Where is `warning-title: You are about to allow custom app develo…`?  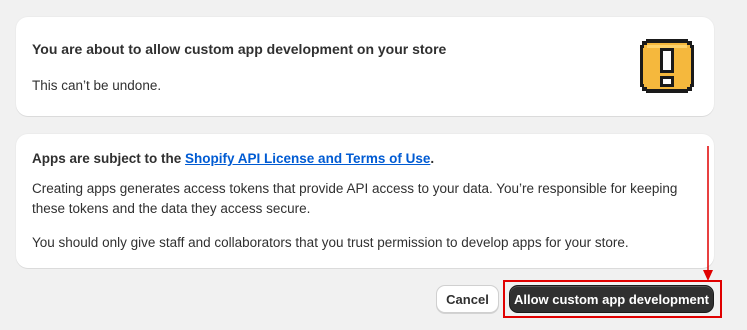
warning-title: You are about to allow custom app develo… is located at coordinates (239, 49).